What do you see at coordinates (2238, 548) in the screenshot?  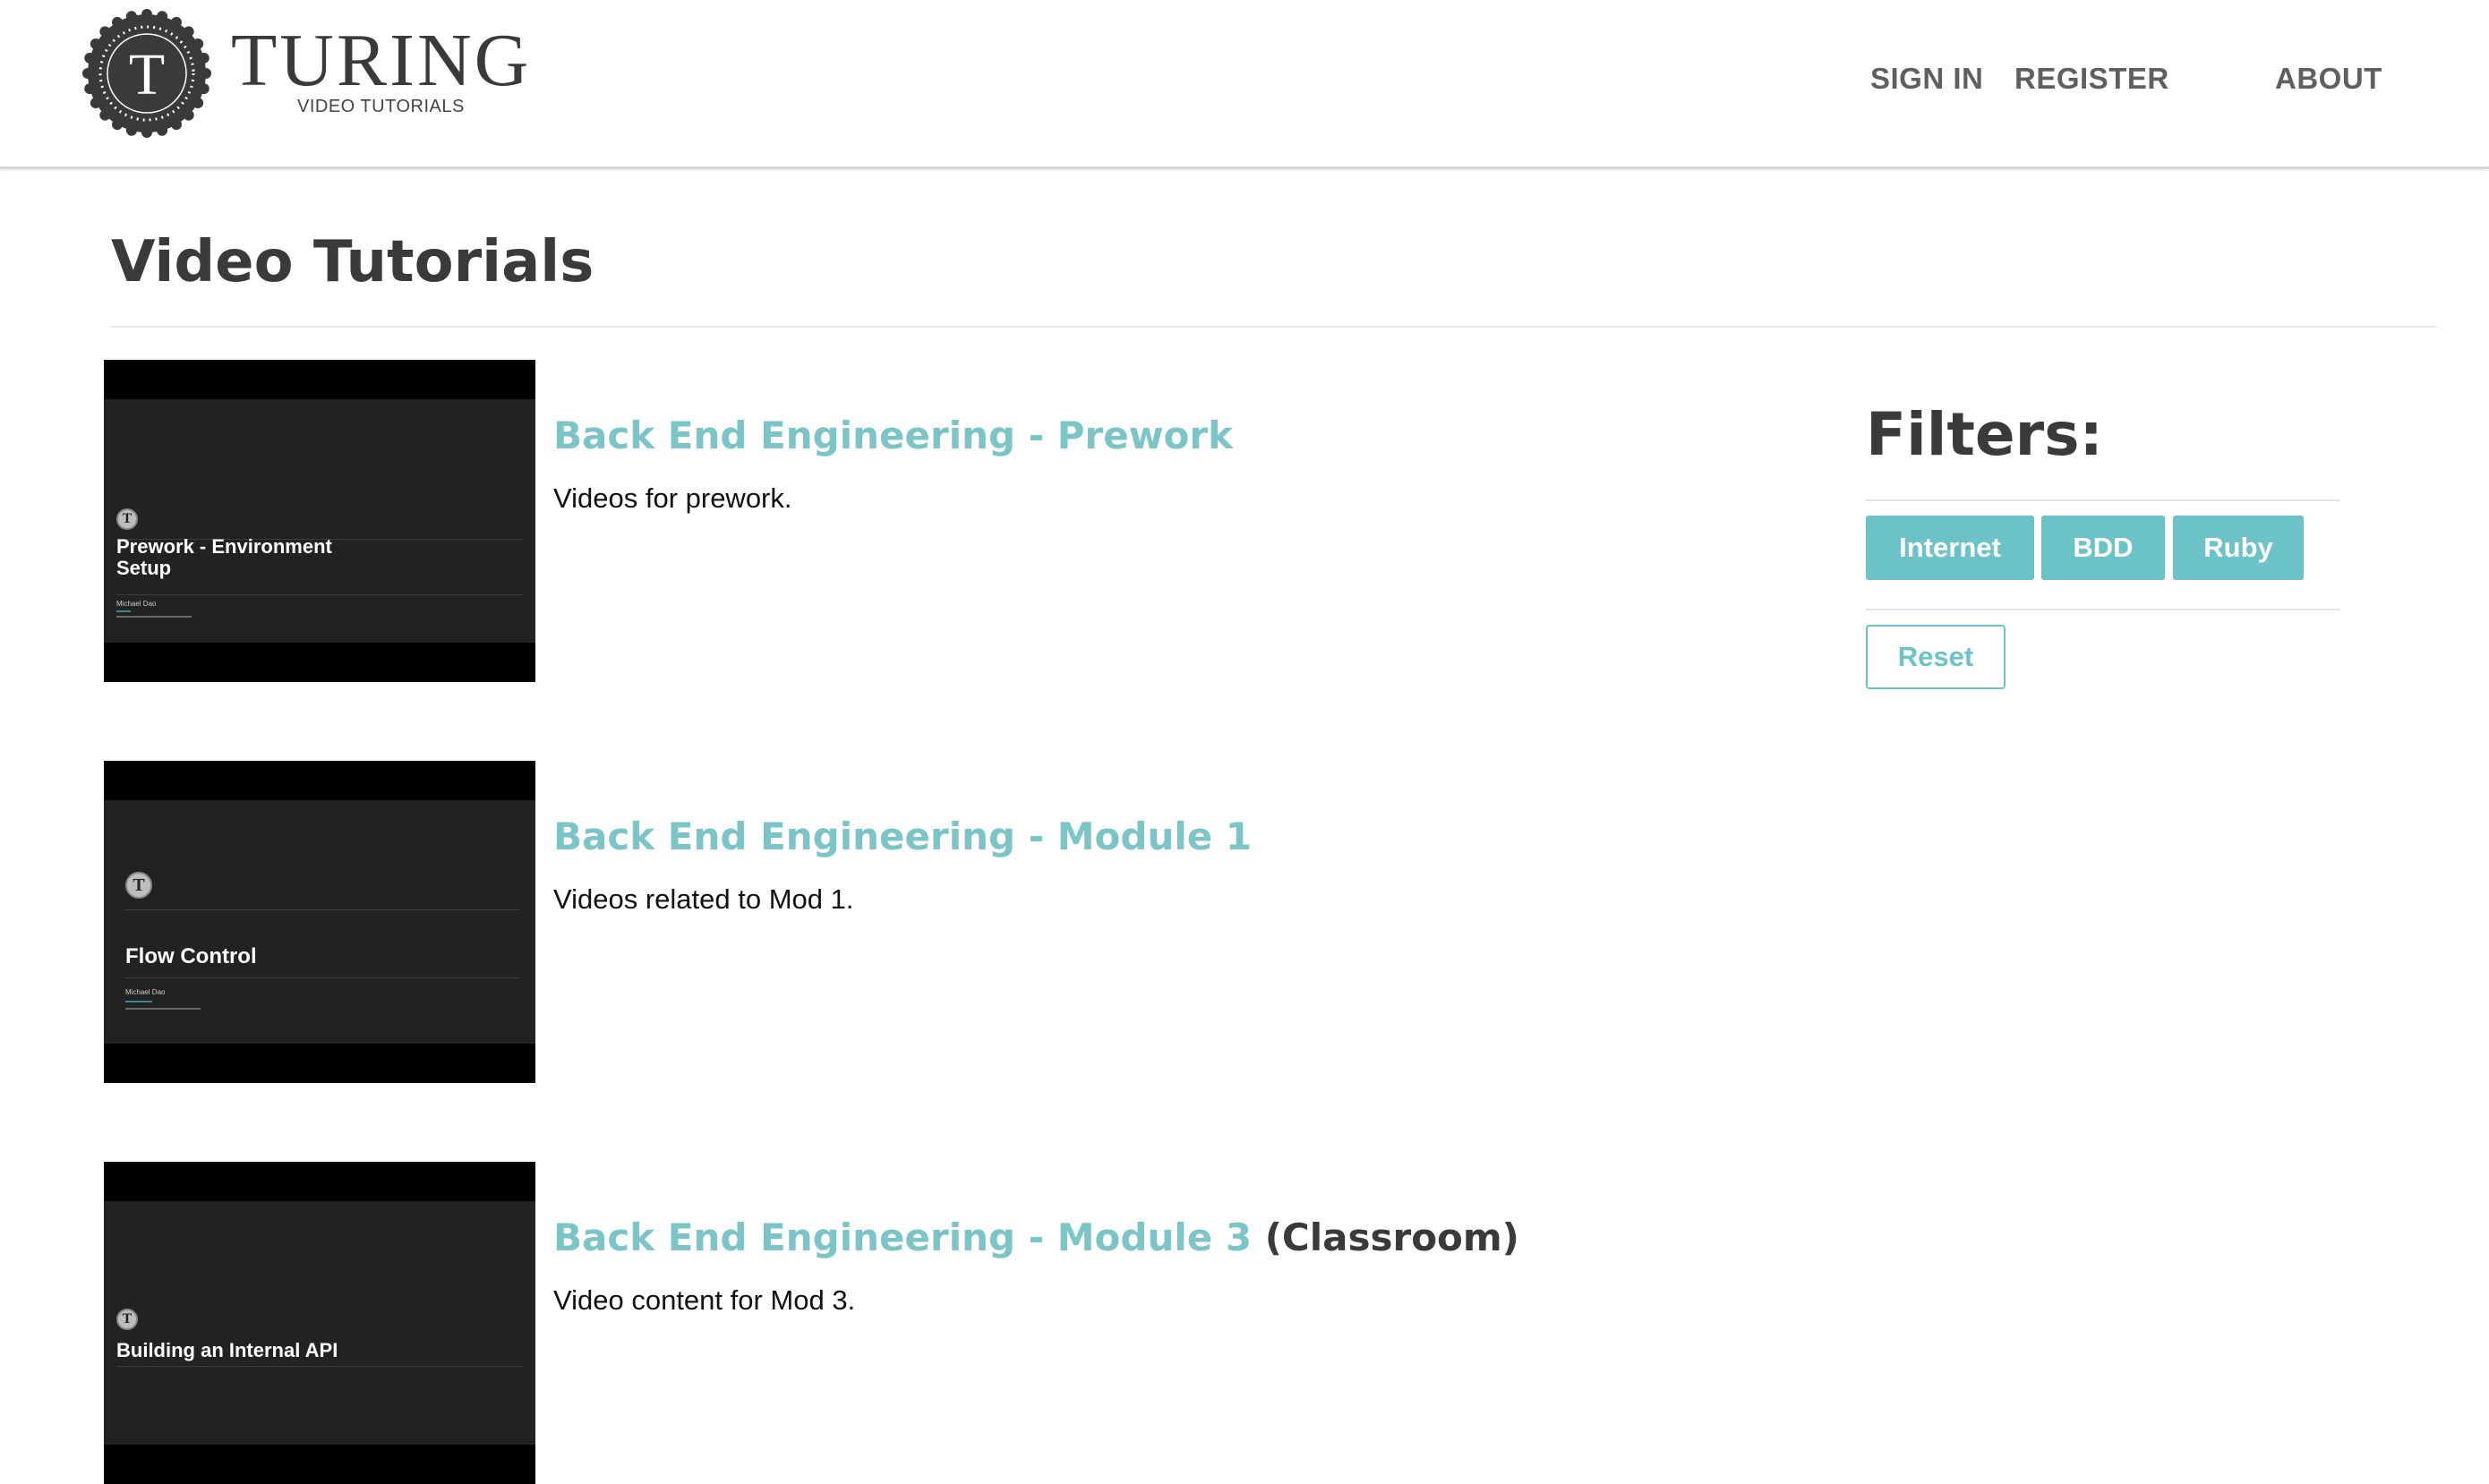 I see `filter-tag-ruby: Ruby` at bounding box center [2238, 548].